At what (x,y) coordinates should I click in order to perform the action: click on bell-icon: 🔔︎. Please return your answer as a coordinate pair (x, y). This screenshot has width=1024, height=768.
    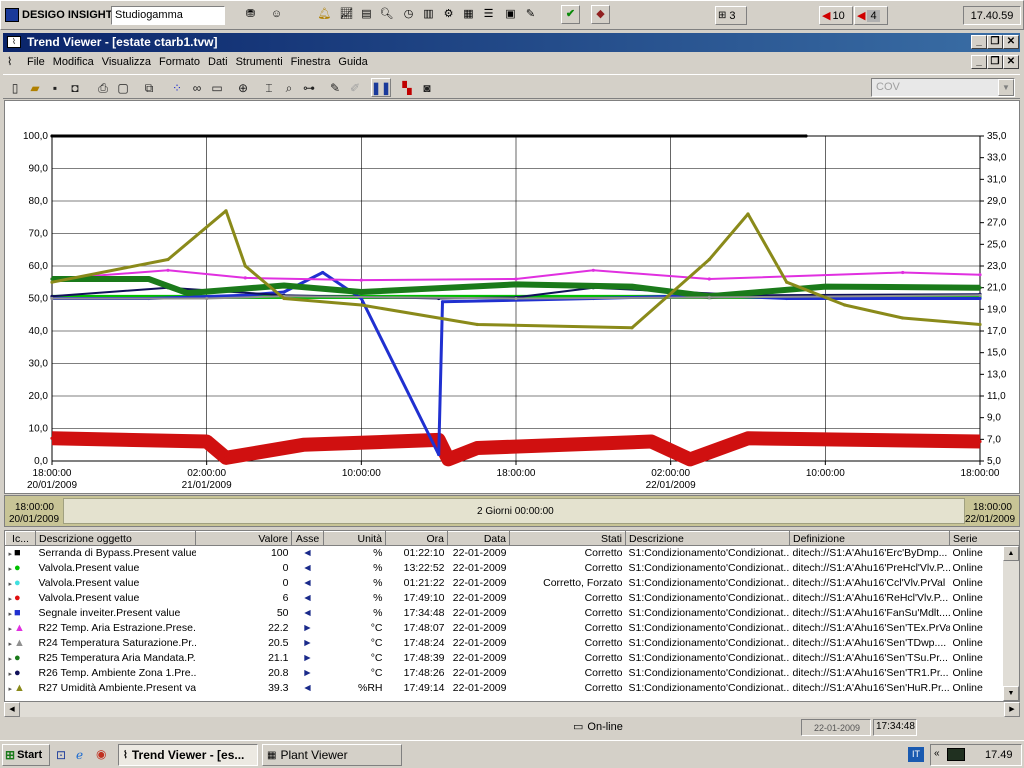
    Looking at the image, I should click on (324, 14).